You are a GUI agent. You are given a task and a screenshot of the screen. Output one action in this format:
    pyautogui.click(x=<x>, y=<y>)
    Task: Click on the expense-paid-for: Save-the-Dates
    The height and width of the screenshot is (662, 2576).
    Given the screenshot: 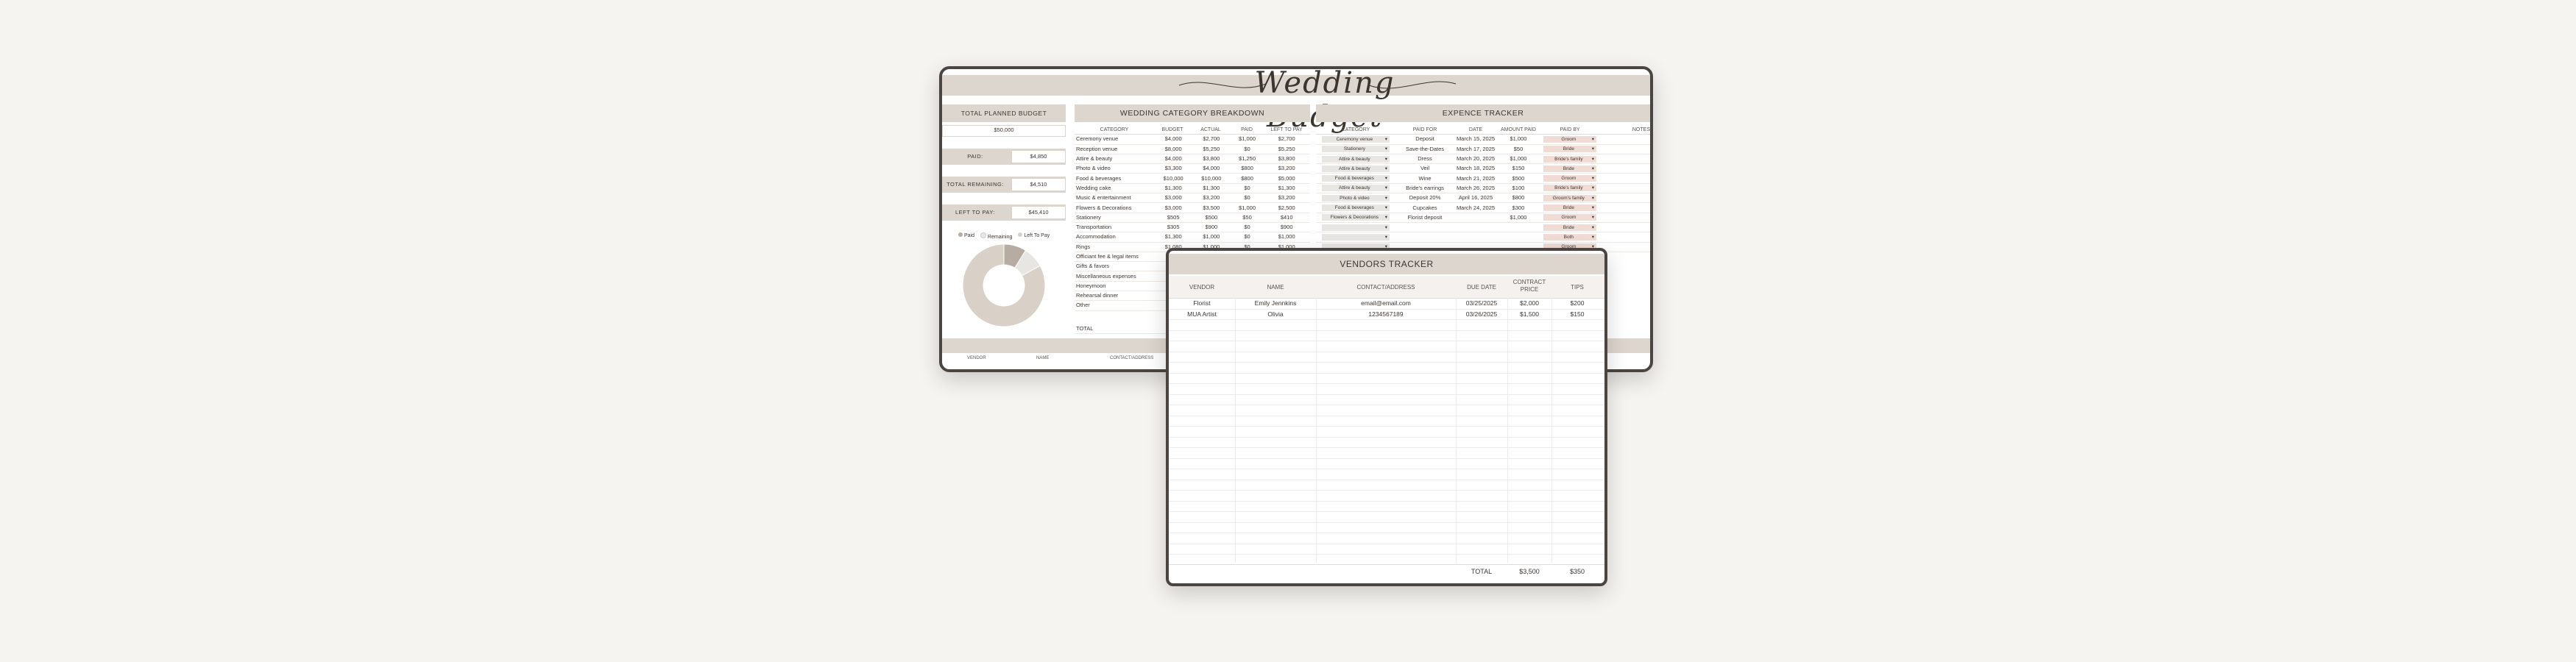 What is the action you would take?
    pyautogui.click(x=1425, y=148)
    